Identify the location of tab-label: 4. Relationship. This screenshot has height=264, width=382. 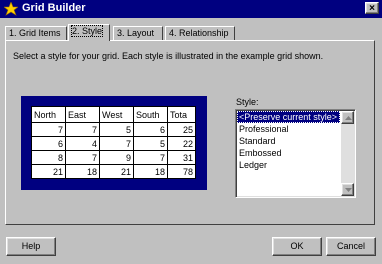
(199, 33).